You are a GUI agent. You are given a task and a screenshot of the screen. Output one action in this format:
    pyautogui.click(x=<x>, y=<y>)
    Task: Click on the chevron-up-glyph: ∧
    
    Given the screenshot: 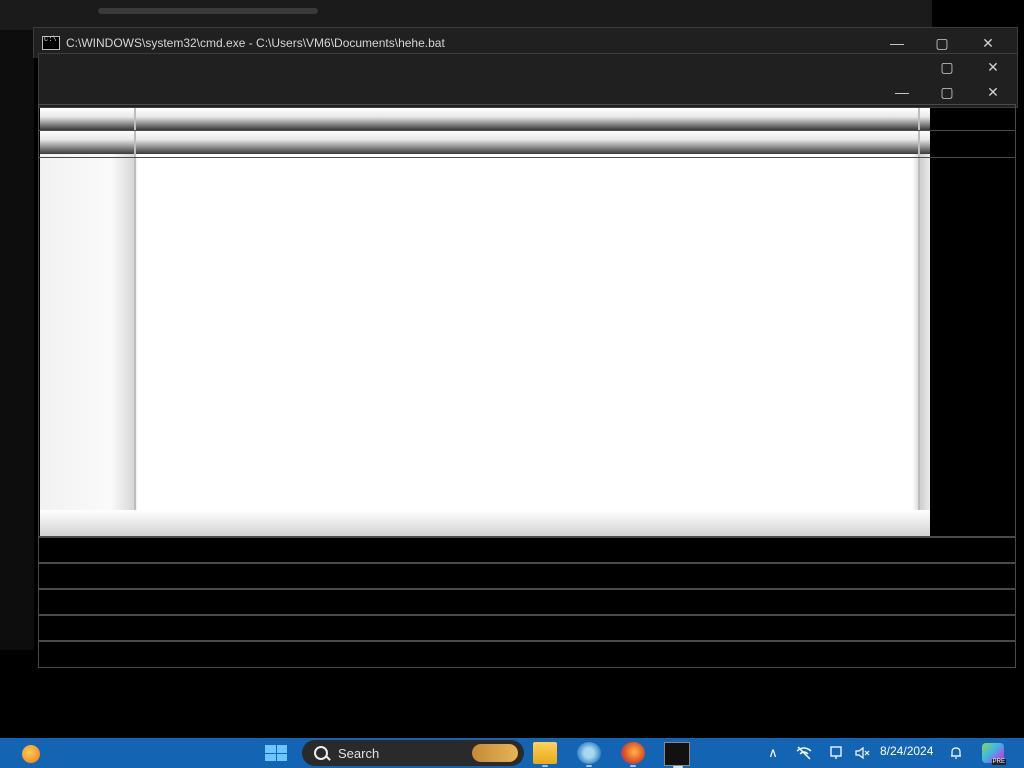 What is the action you would take?
    pyautogui.click(x=773, y=752)
    